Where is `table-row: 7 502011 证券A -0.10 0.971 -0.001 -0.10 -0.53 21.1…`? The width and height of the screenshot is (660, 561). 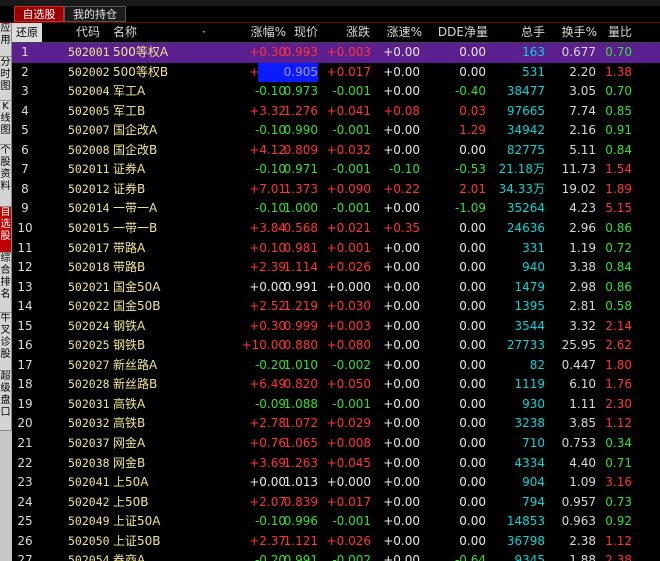
table-row: 7 502011 证券A -0.10 0.971 -0.001 -0.10 -0.53 21.1… is located at coordinates (336, 170).